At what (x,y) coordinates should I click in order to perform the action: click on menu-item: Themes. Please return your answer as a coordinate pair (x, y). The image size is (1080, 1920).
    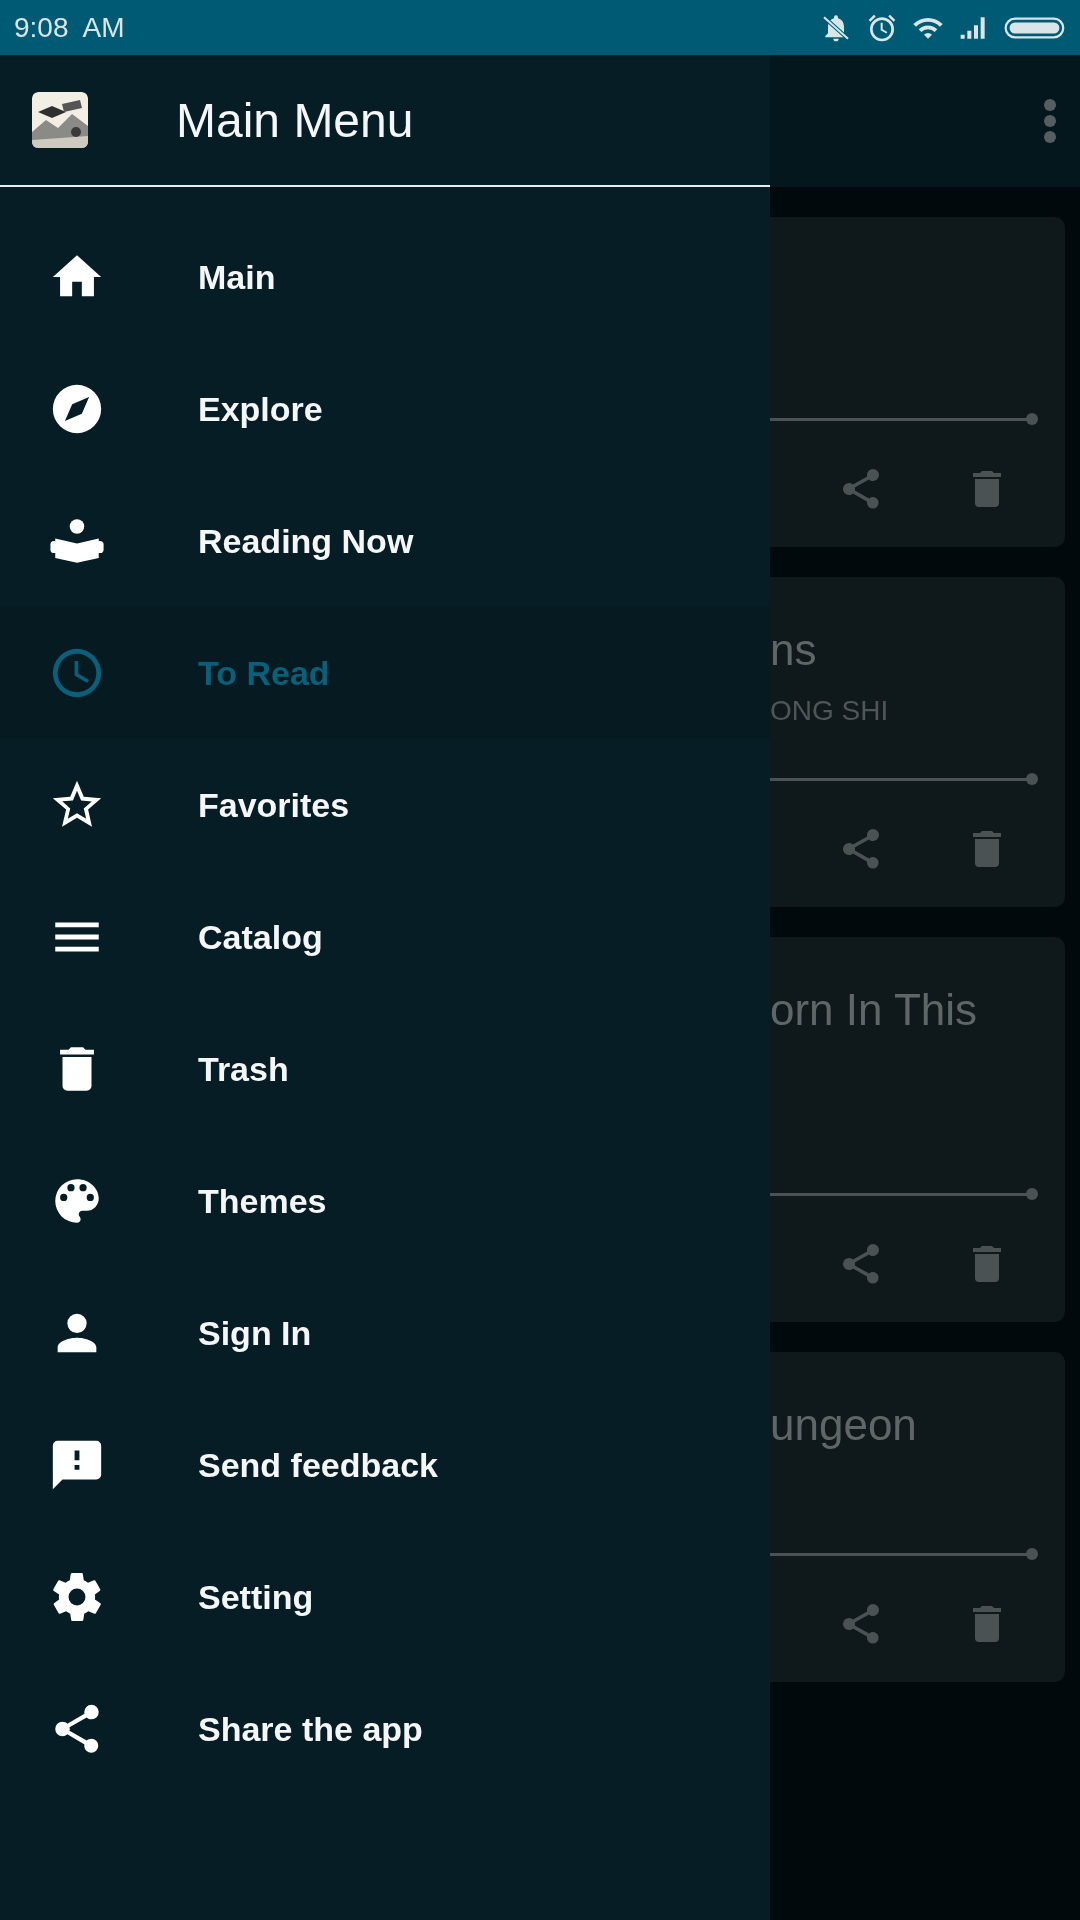
    Looking at the image, I should click on (385, 1201).